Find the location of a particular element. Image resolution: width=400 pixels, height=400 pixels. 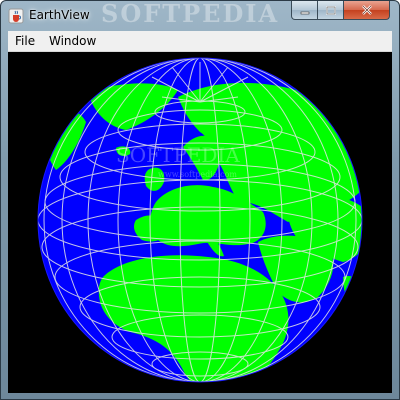

maximize-button is located at coordinates (331, 10).